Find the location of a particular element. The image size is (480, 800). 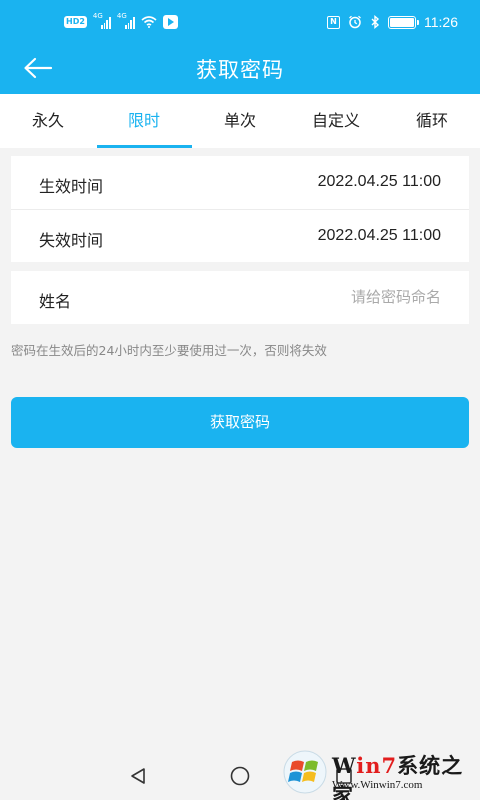

status-time: 11:26 is located at coordinates (441, 22).